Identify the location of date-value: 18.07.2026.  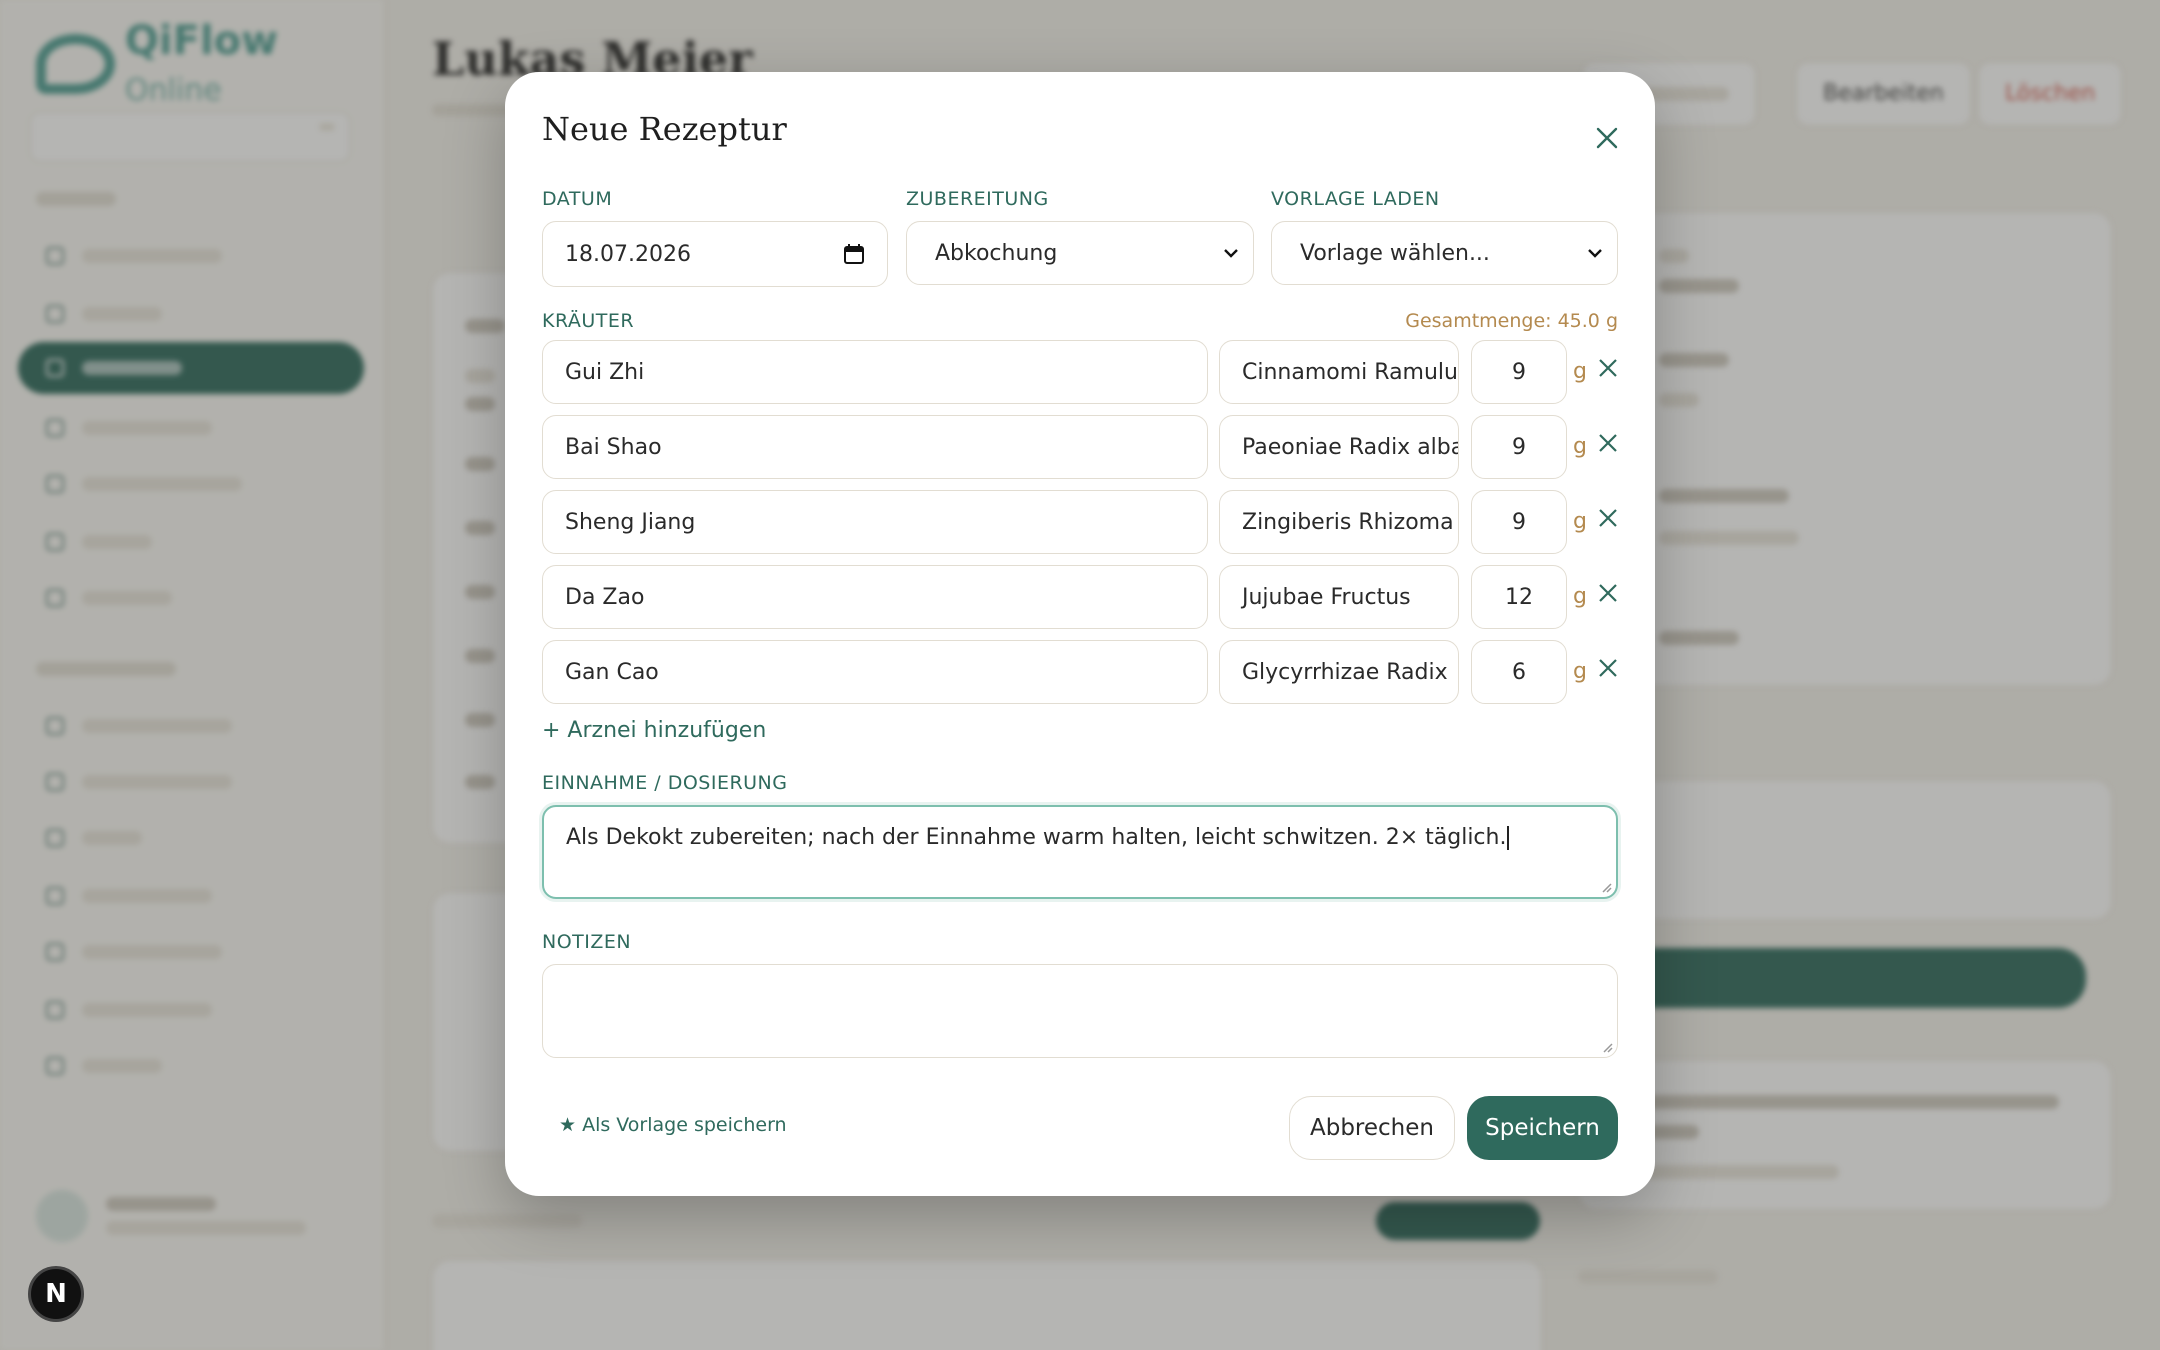
(628, 254).